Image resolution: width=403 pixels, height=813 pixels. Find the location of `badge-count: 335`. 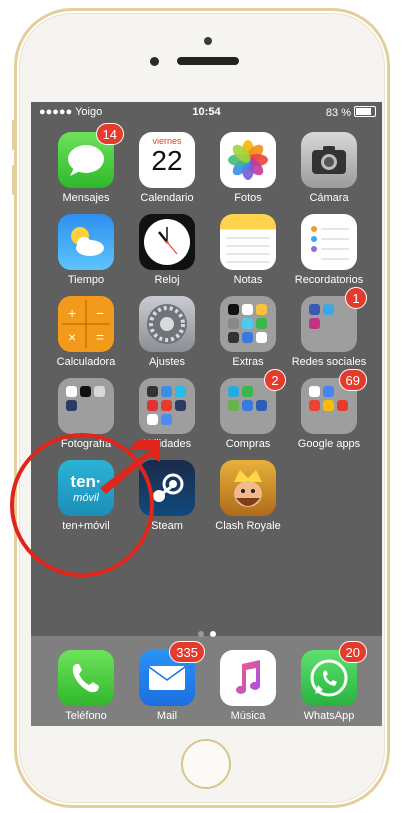

badge-count: 335 is located at coordinates (187, 652).